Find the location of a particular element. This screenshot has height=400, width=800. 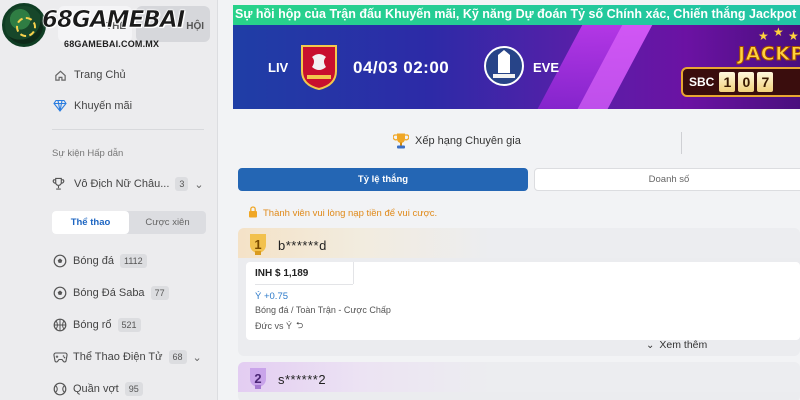

username: s******2 is located at coordinates (302, 379).